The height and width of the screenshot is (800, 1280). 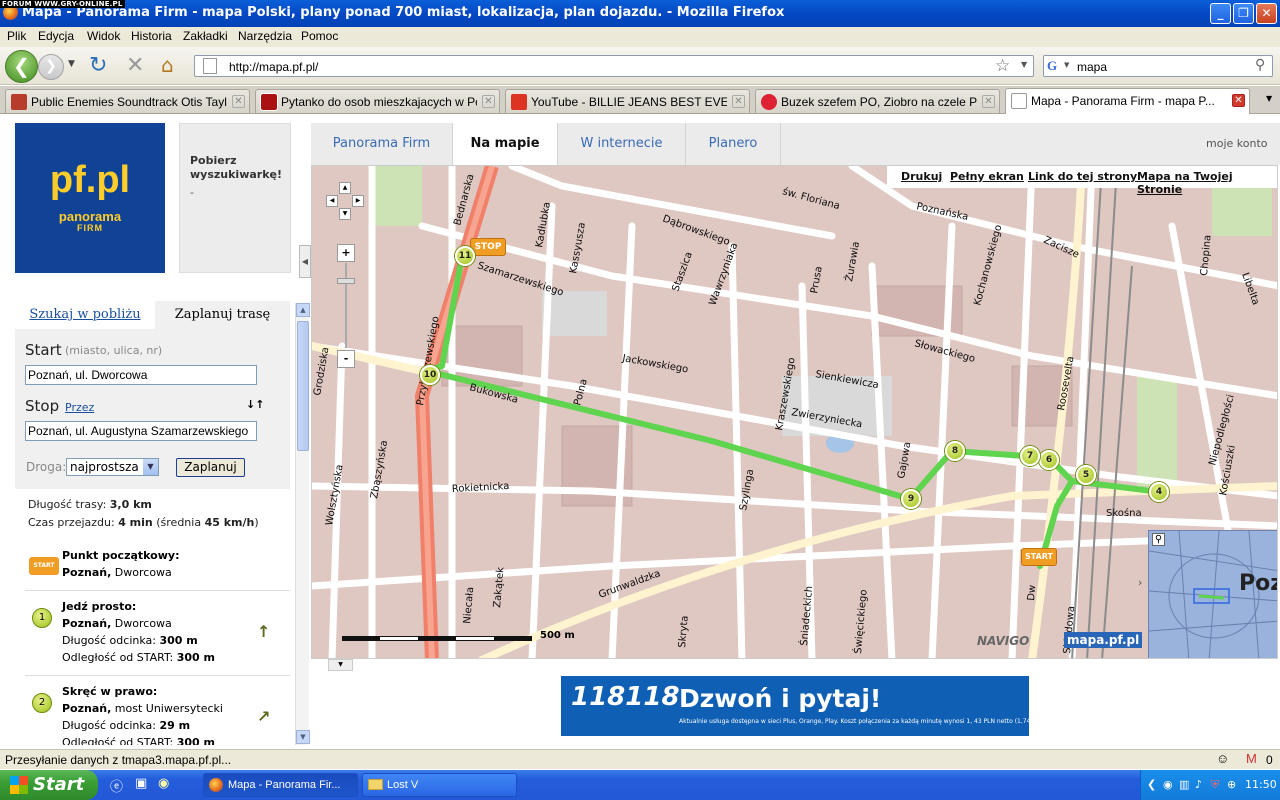 What do you see at coordinates (49, 785) in the screenshot?
I see `start-button: Start` at bounding box center [49, 785].